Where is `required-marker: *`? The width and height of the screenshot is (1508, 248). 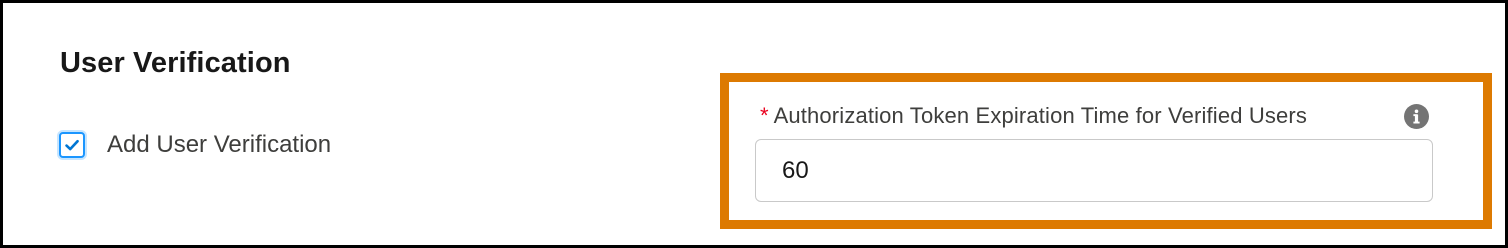
required-marker: * is located at coordinates (764, 115).